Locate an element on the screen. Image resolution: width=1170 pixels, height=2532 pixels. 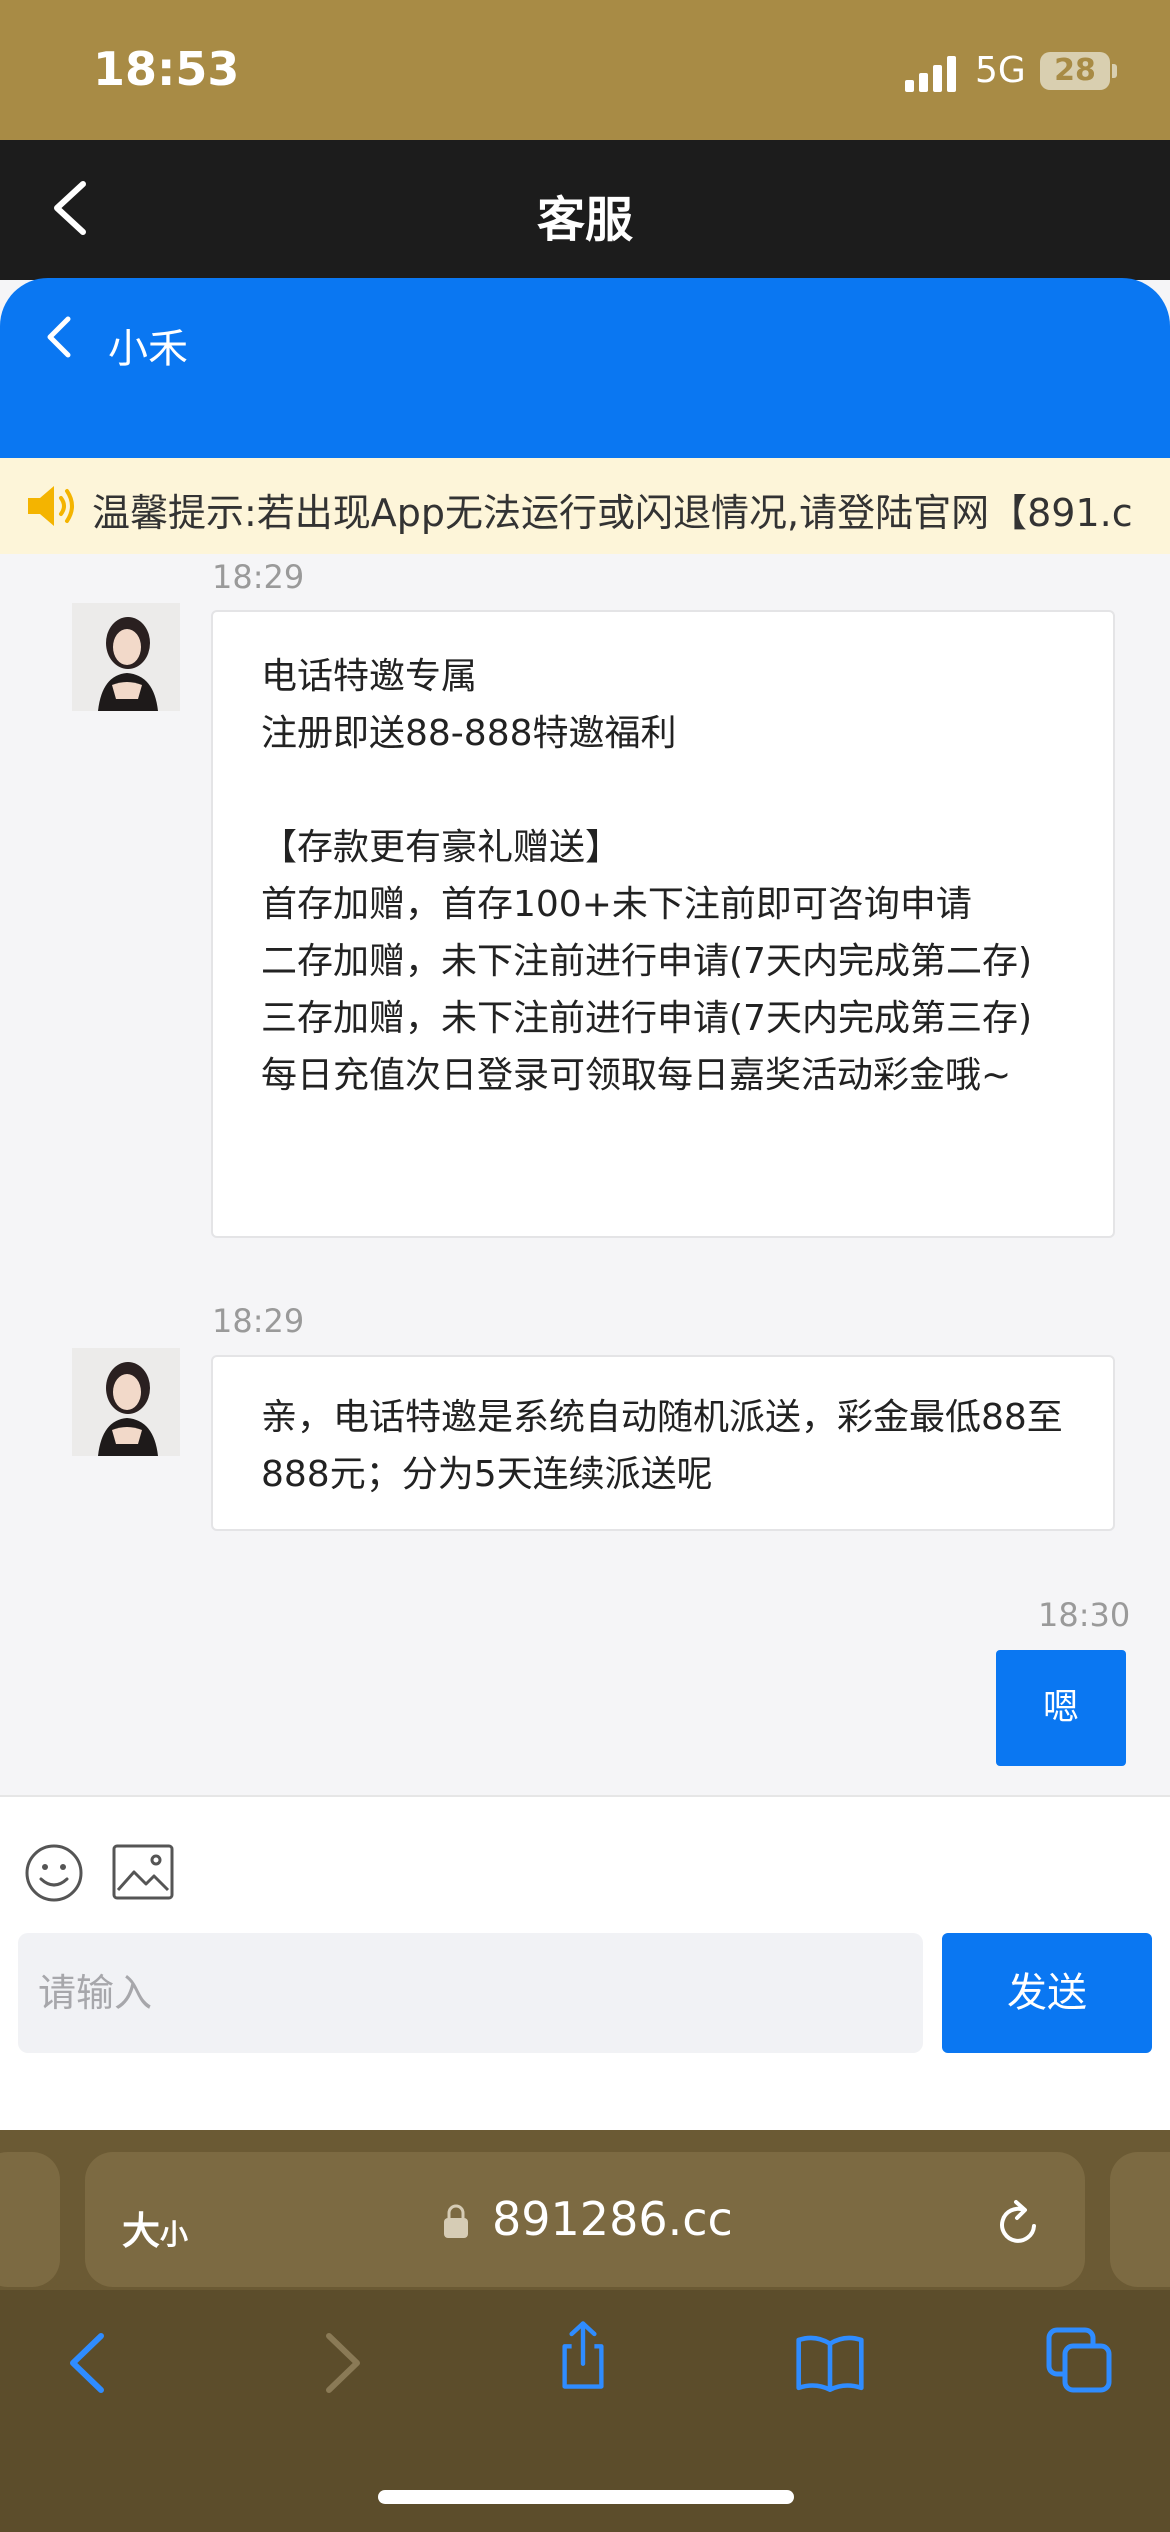
message-timestamp: 18:30 is located at coordinates (1084, 1615).